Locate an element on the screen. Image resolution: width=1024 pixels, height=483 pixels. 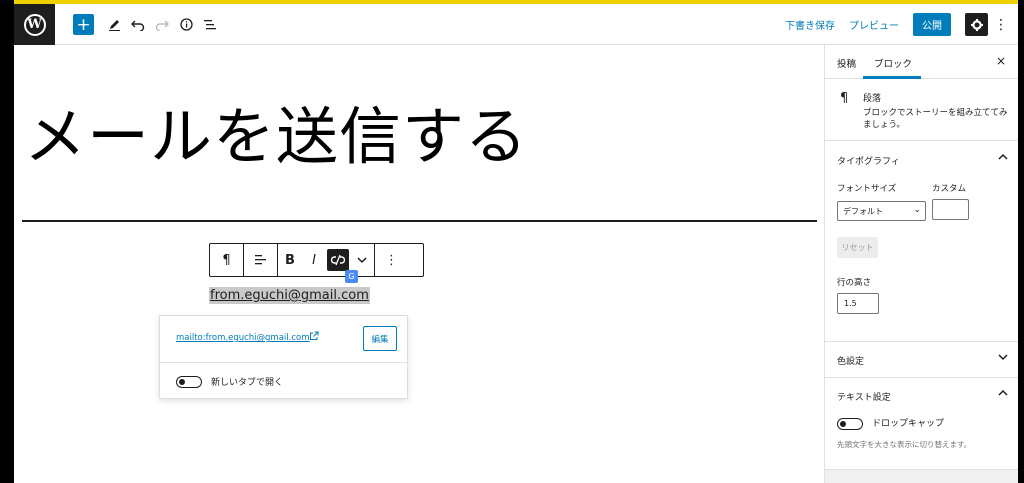
block-toolbar: ¶ B I ⋮ is located at coordinates (316, 260).